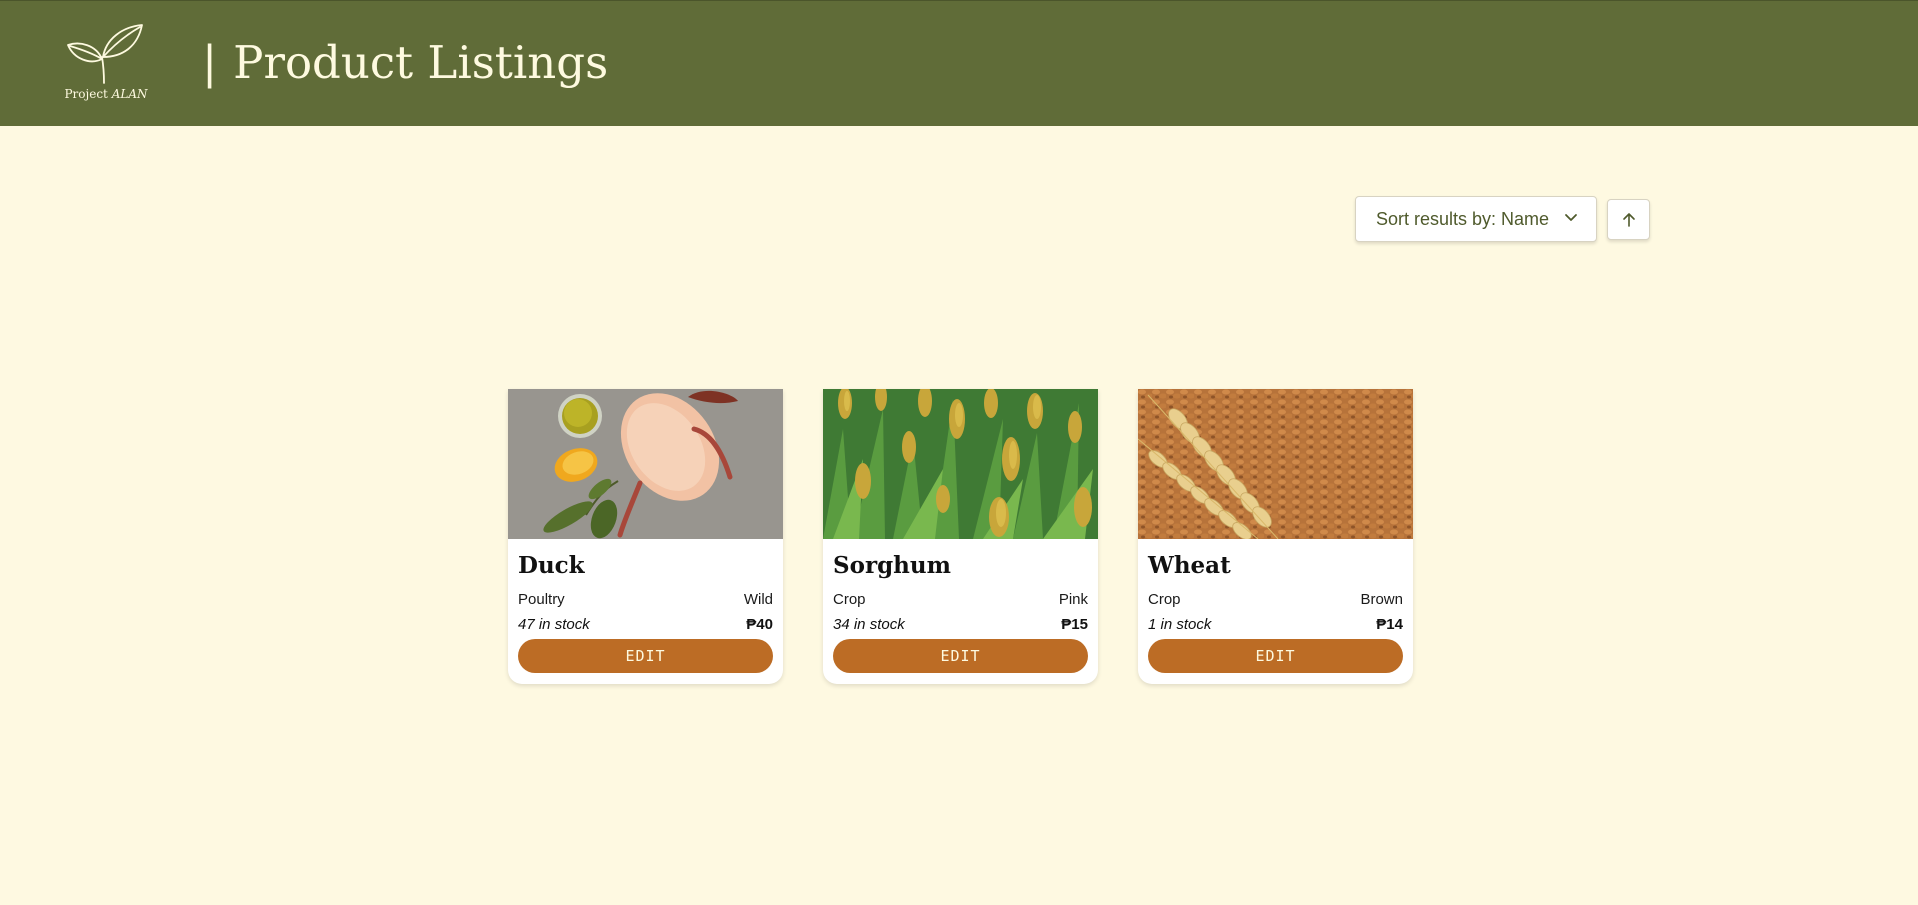 The image size is (1918, 905). I want to click on product-stock: 1 in stock, so click(1180, 624).